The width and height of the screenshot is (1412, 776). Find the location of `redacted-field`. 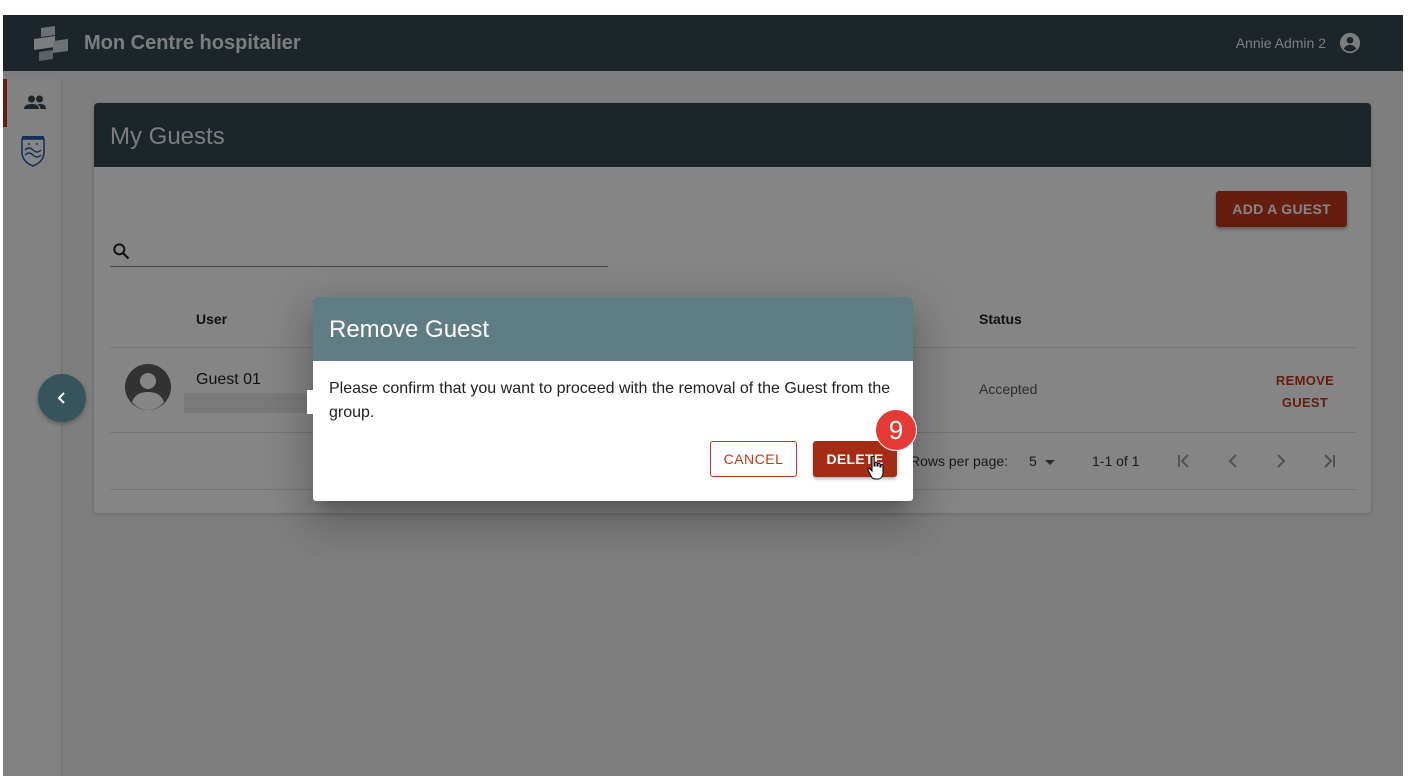

redacted-field is located at coordinates (310, 402).